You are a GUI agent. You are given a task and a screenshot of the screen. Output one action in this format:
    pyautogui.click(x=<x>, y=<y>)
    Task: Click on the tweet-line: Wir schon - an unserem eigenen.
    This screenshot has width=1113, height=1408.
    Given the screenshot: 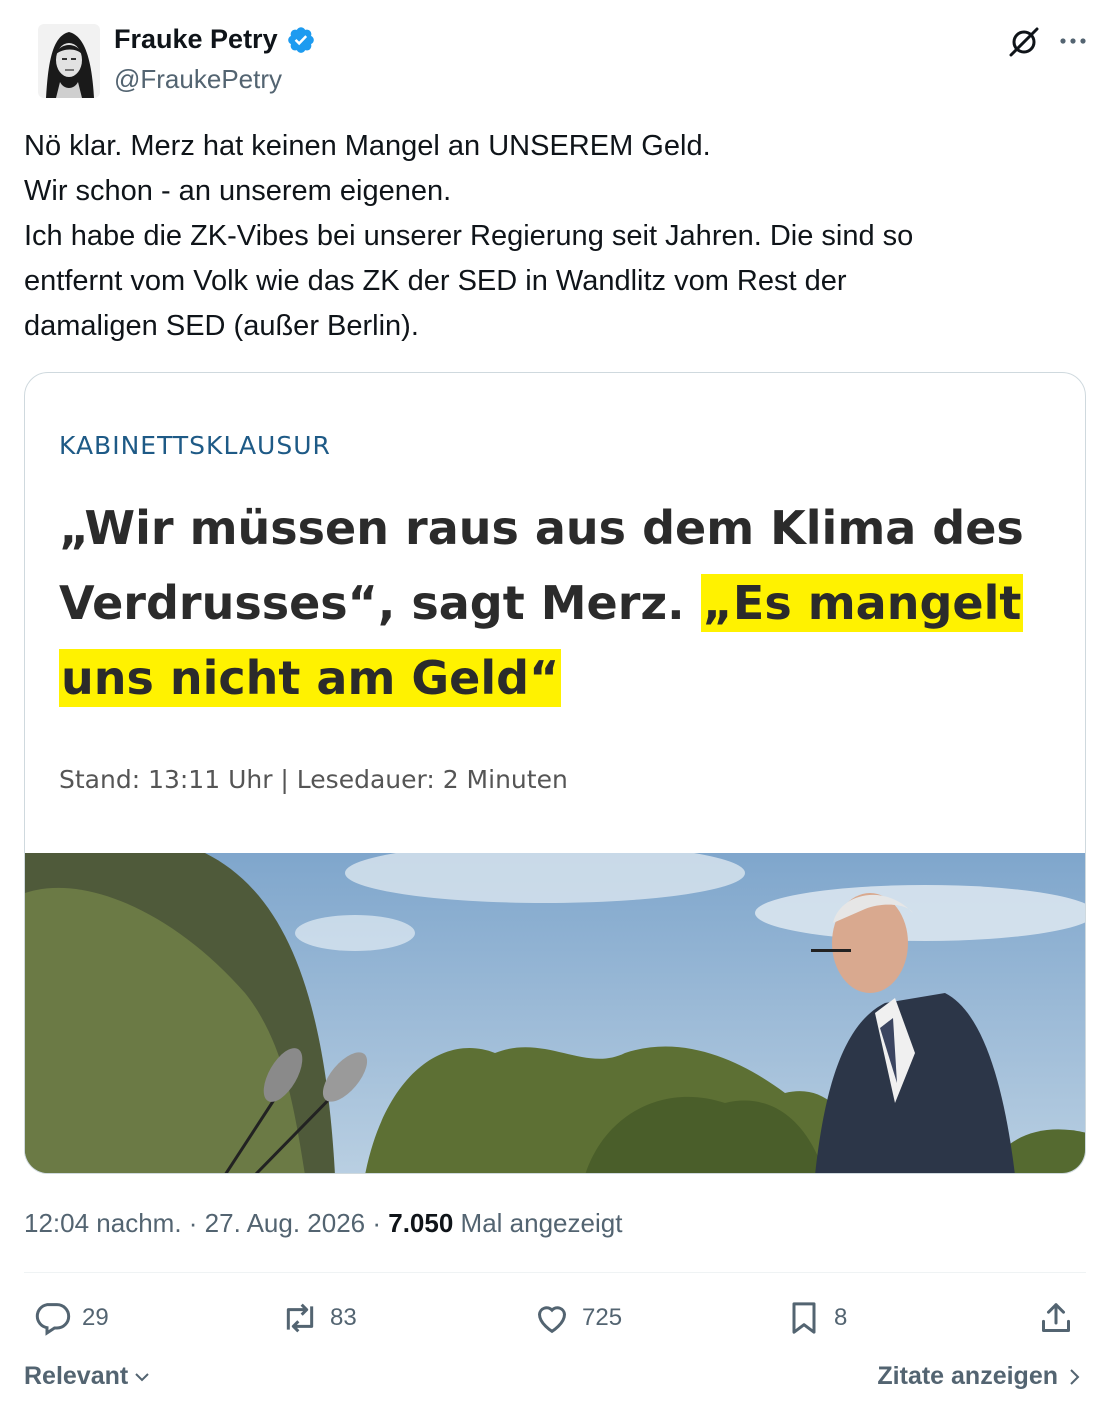 What is the action you would take?
    pyautogui.click(x=238, y=191)
    